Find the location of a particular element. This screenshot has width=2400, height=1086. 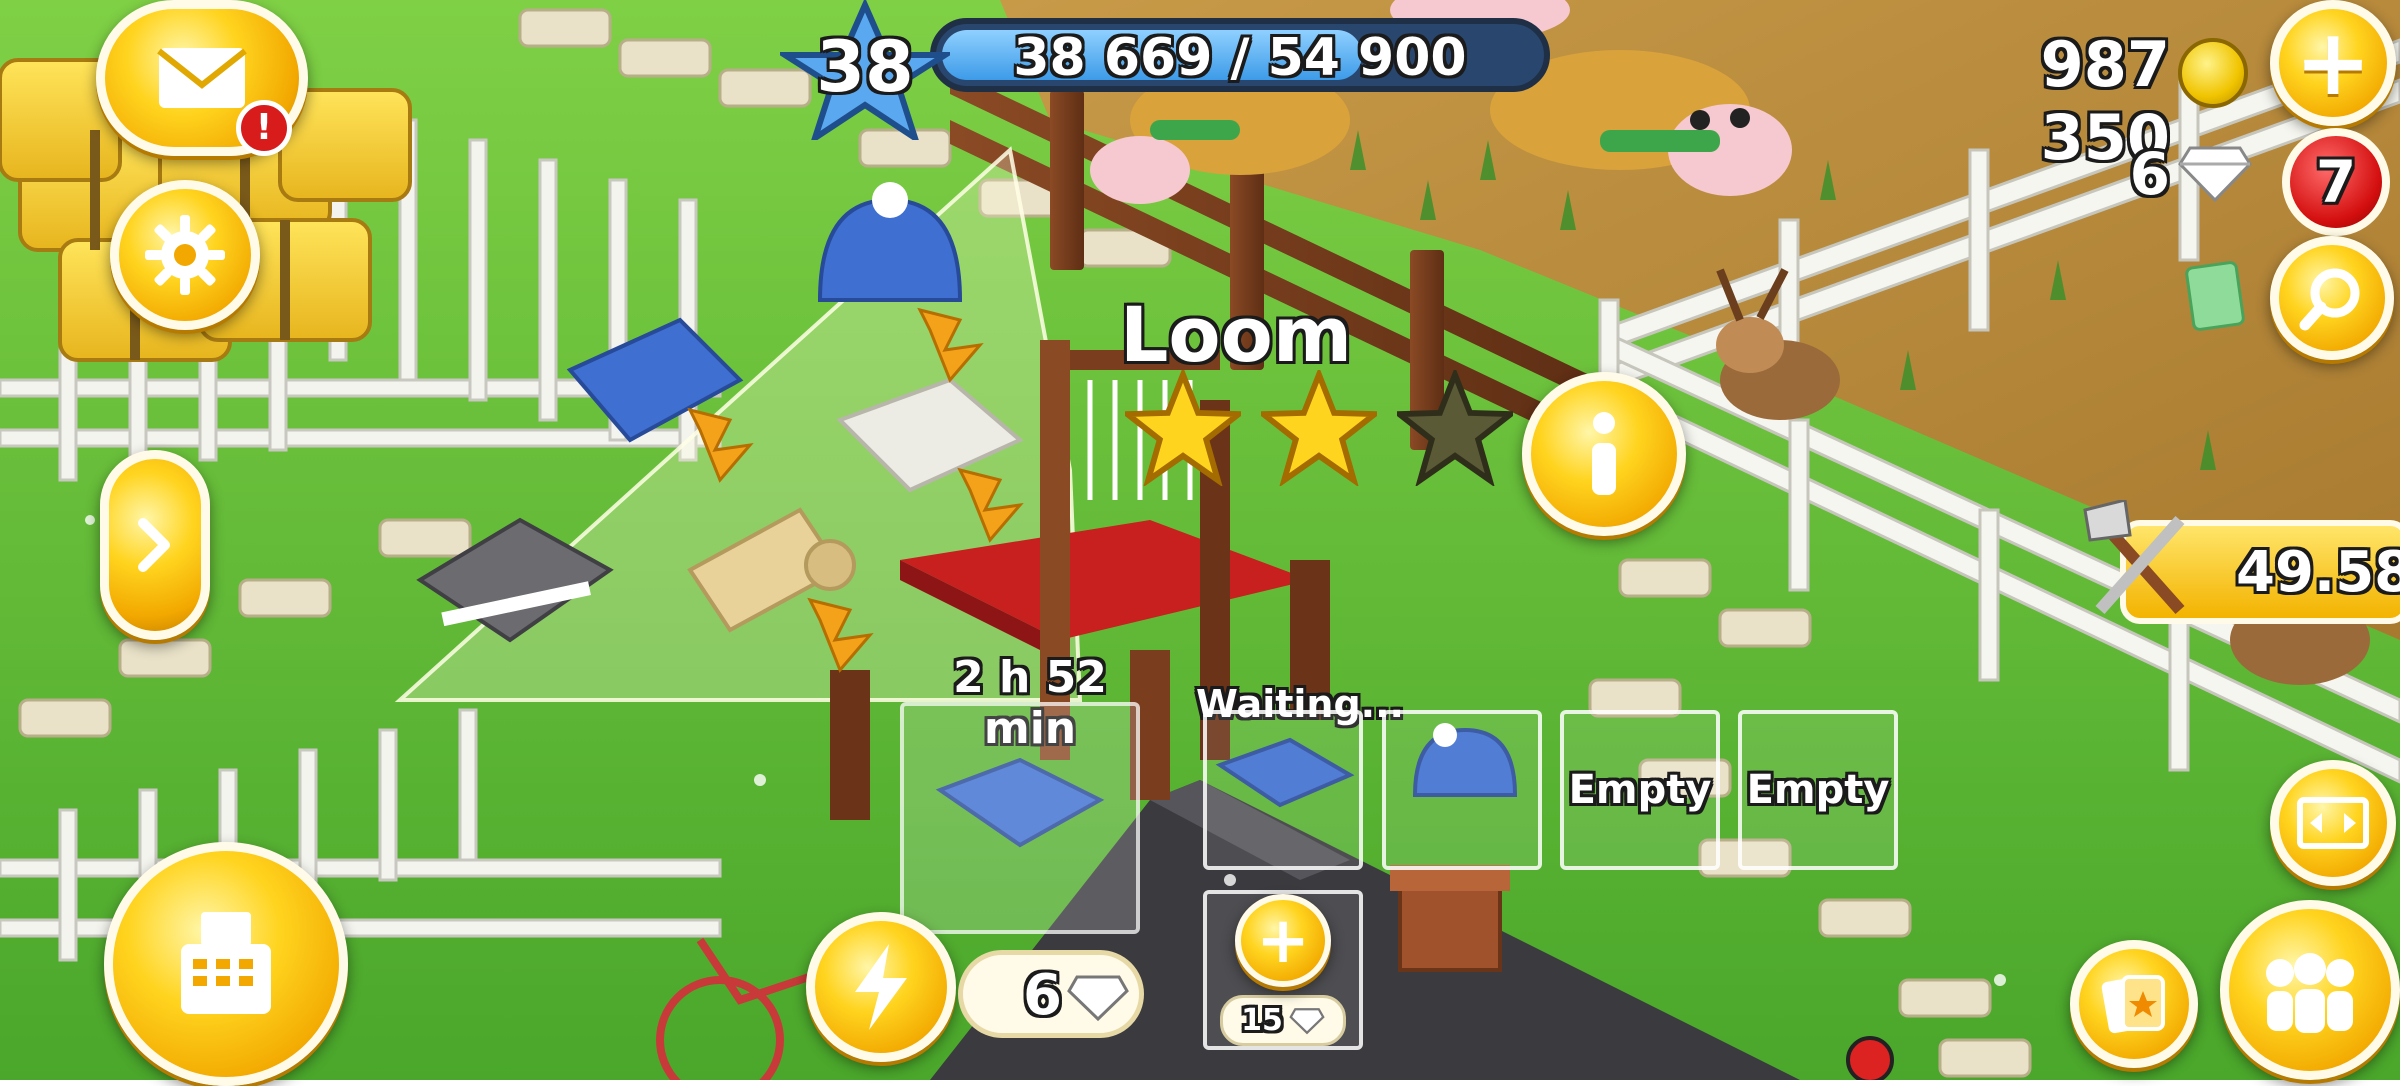

settings-button is located at coordinates (185, 255).